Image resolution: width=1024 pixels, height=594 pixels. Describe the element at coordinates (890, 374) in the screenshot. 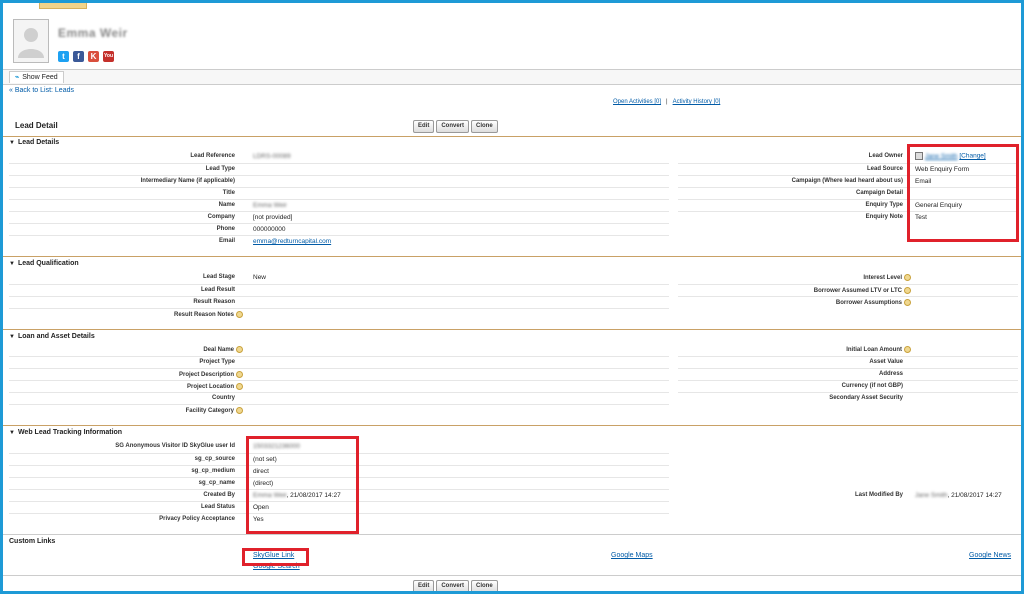

I see `label-address: Address` at that location.